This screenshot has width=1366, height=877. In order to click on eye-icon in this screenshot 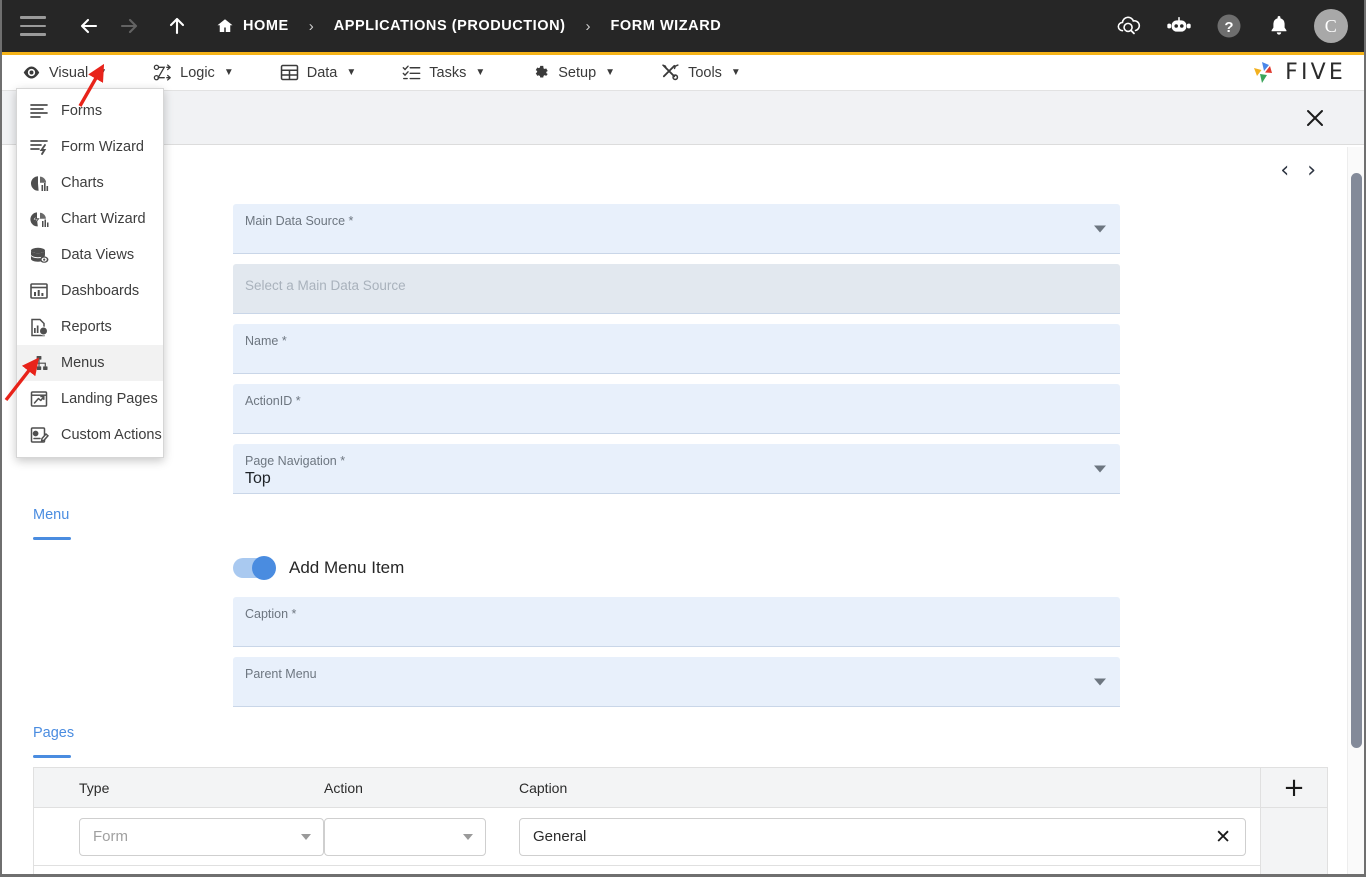, I will do `click(31, 72)`.